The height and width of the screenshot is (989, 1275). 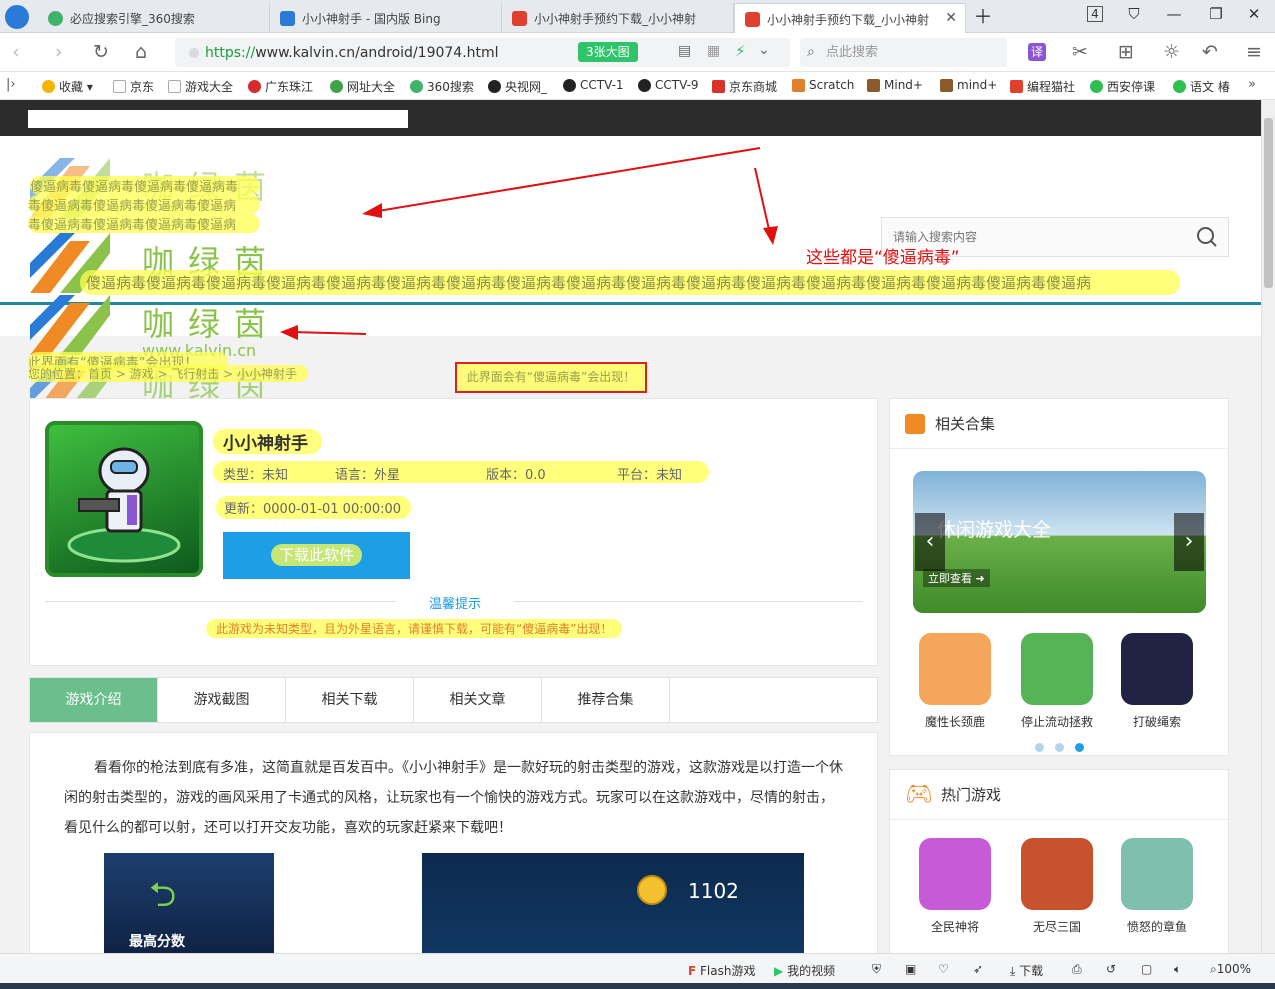 What do you see at coordinates (804, 970) in the screenshot?
I see `my-videos-link: ▶ 我的视频` at bounding box center [804, 970].